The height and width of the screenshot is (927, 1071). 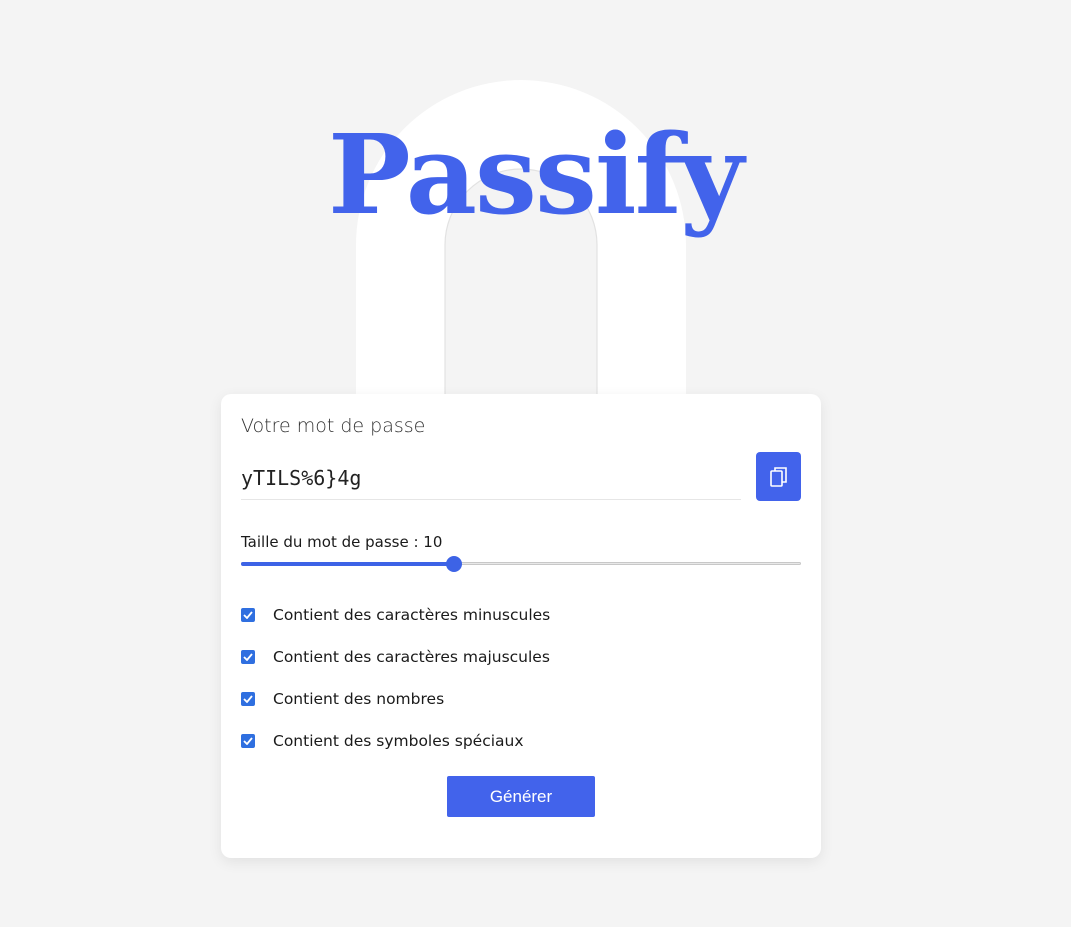 I want to click on app-logo: Passify, so click(x=536, y=174).